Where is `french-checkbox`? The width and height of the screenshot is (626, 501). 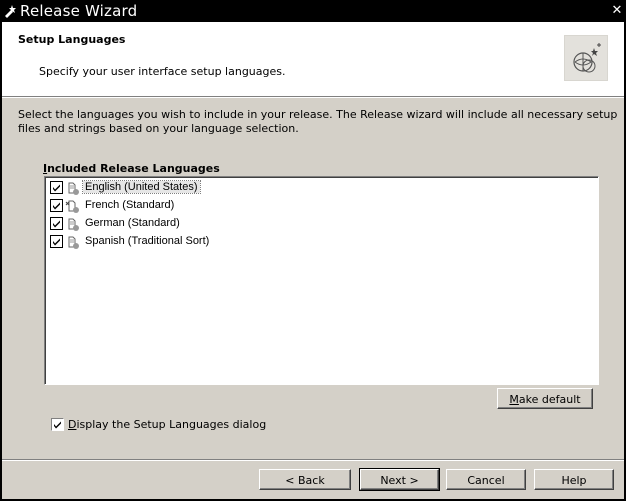 french-checkbox is located at coordinates (56, 205).